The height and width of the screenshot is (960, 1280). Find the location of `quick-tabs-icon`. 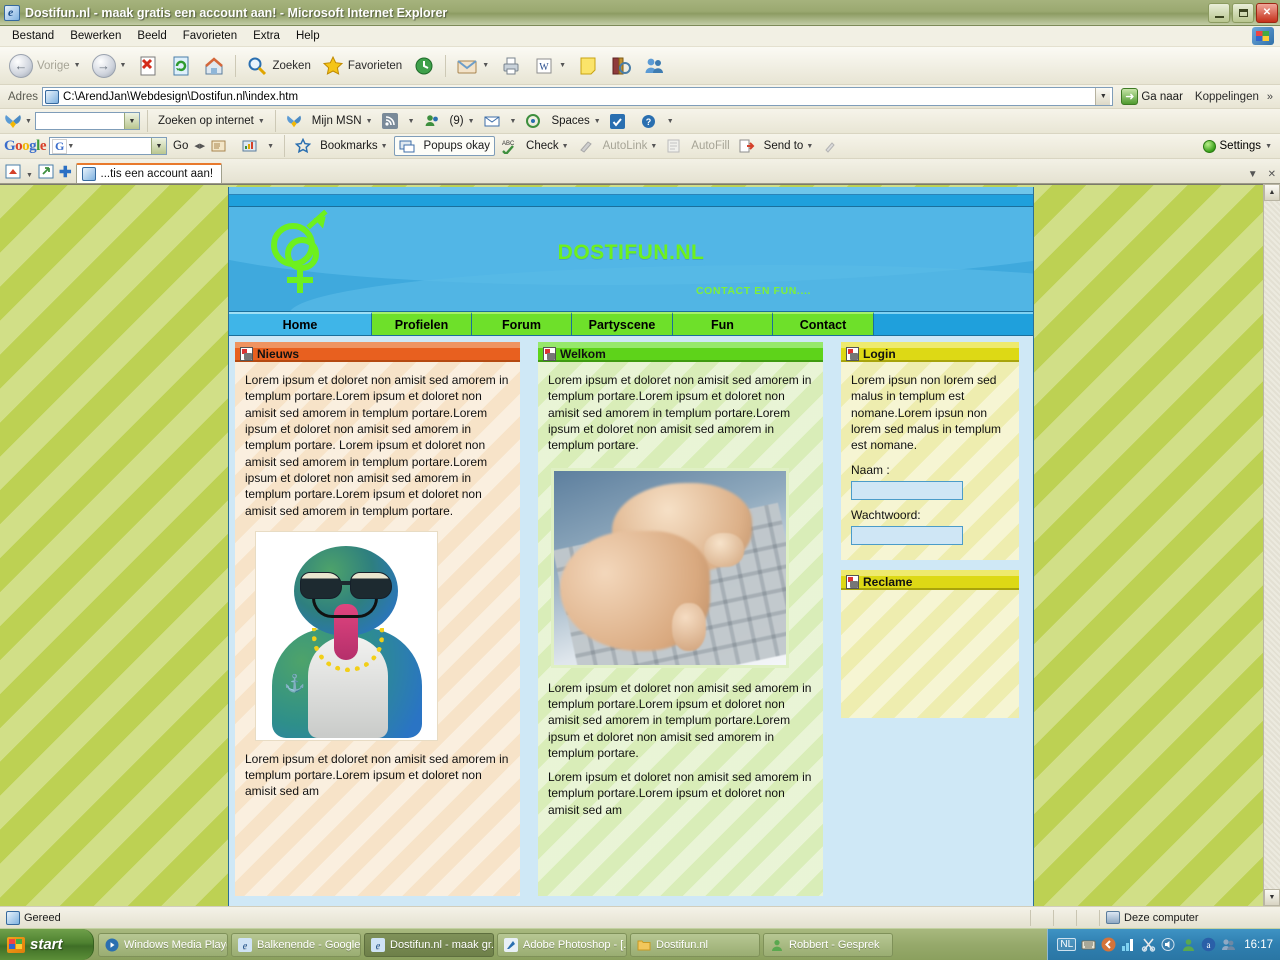

quick-tabs-icon is located at coordinates (13, 171).